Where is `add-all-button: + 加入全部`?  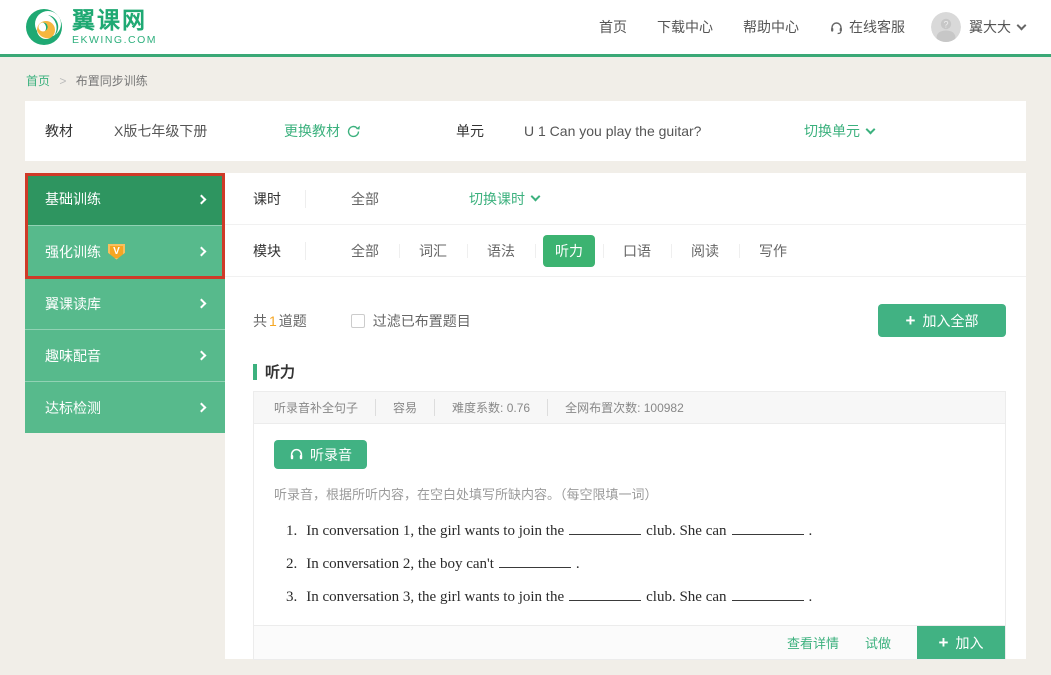
add-all-button: + 加入全部 is located at coordinates (942, 320).